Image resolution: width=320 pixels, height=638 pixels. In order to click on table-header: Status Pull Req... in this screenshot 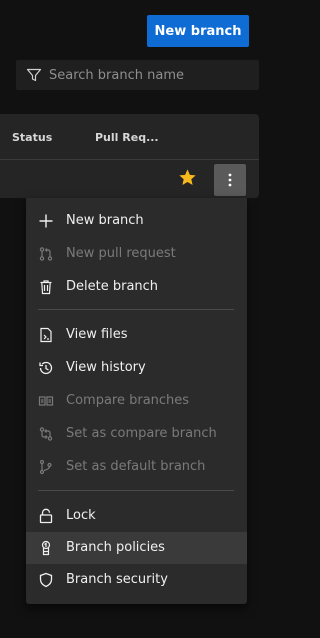, I will do `click(129, 137)`.